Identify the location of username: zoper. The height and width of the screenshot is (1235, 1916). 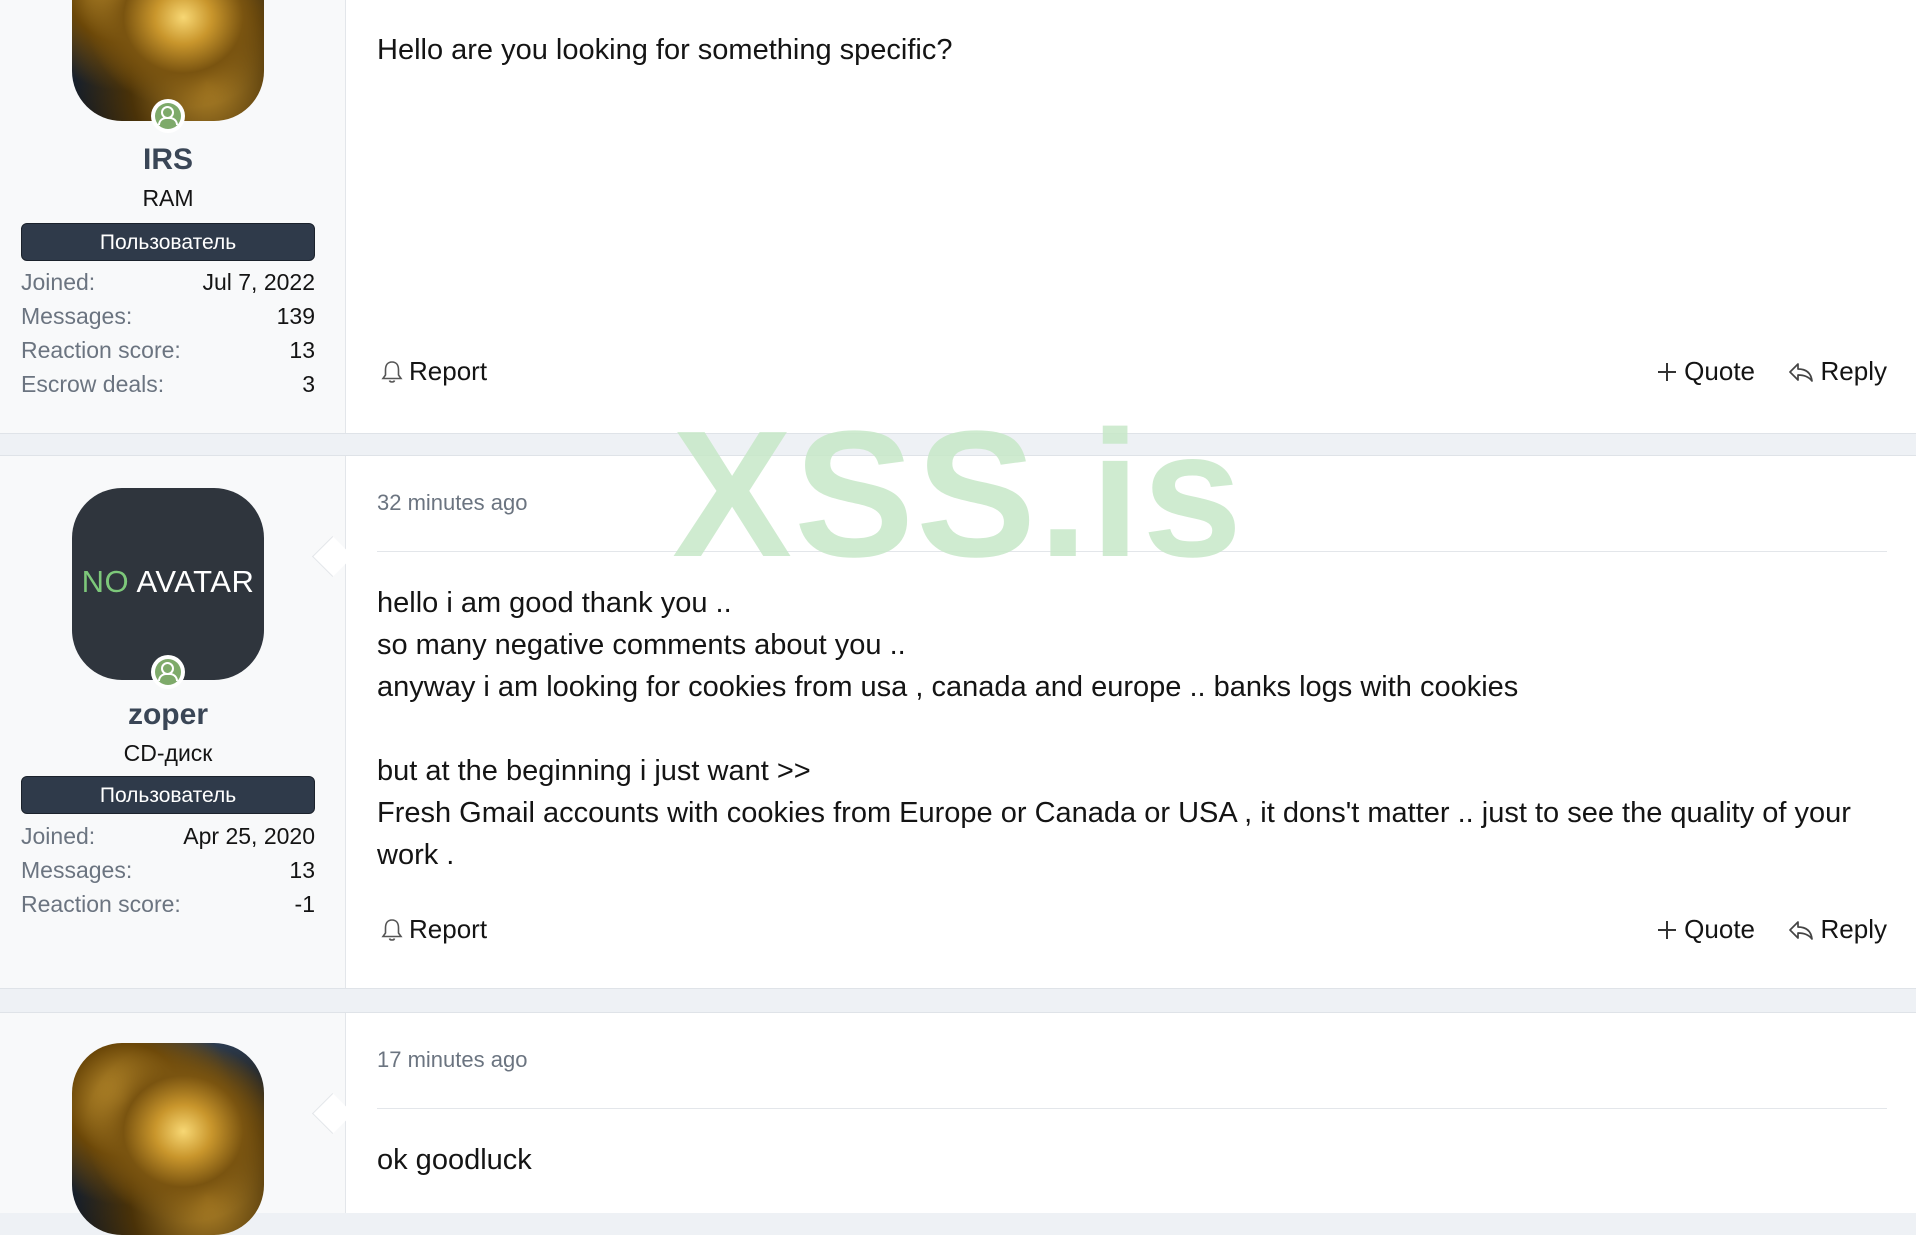
(168, 715).